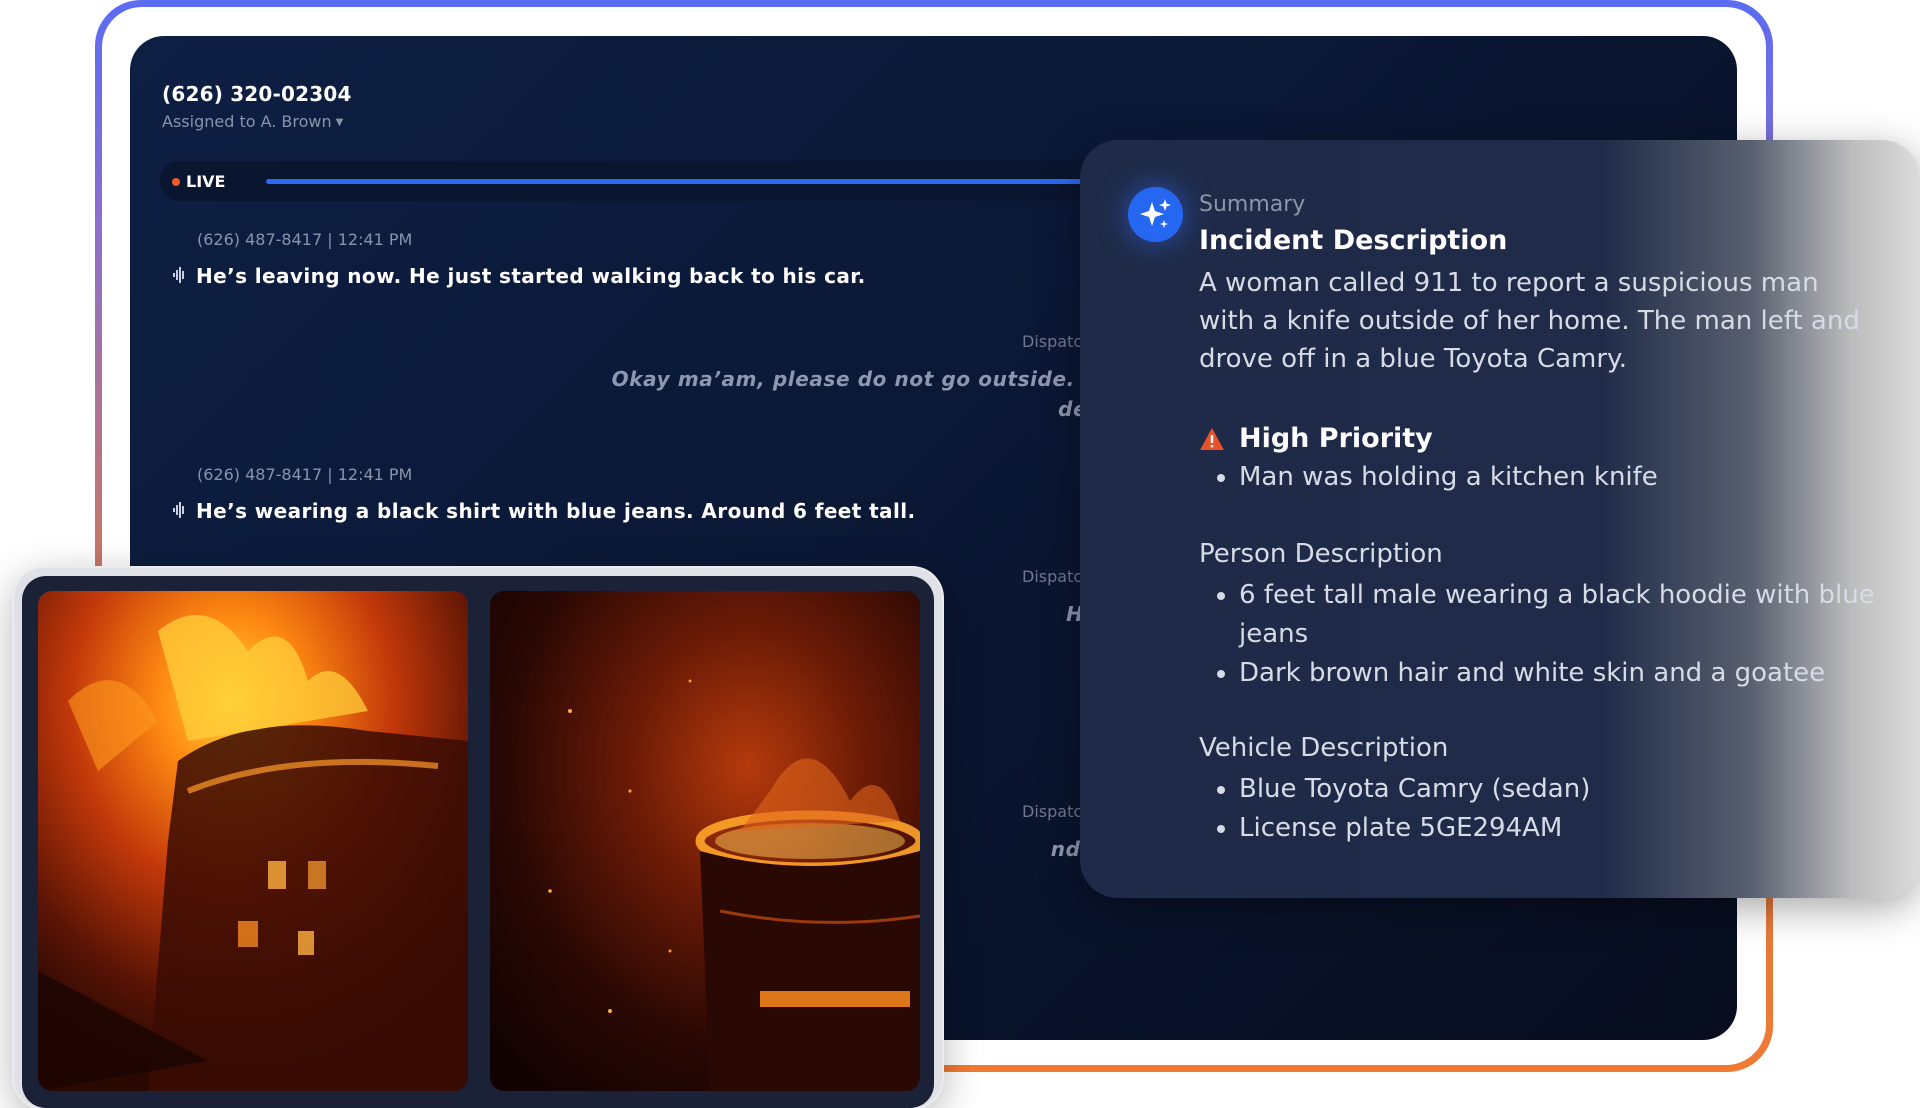  Describe the element at coordinates (339, 122) in the screenshot. I see `caret-down-icon: ▼` at that location.